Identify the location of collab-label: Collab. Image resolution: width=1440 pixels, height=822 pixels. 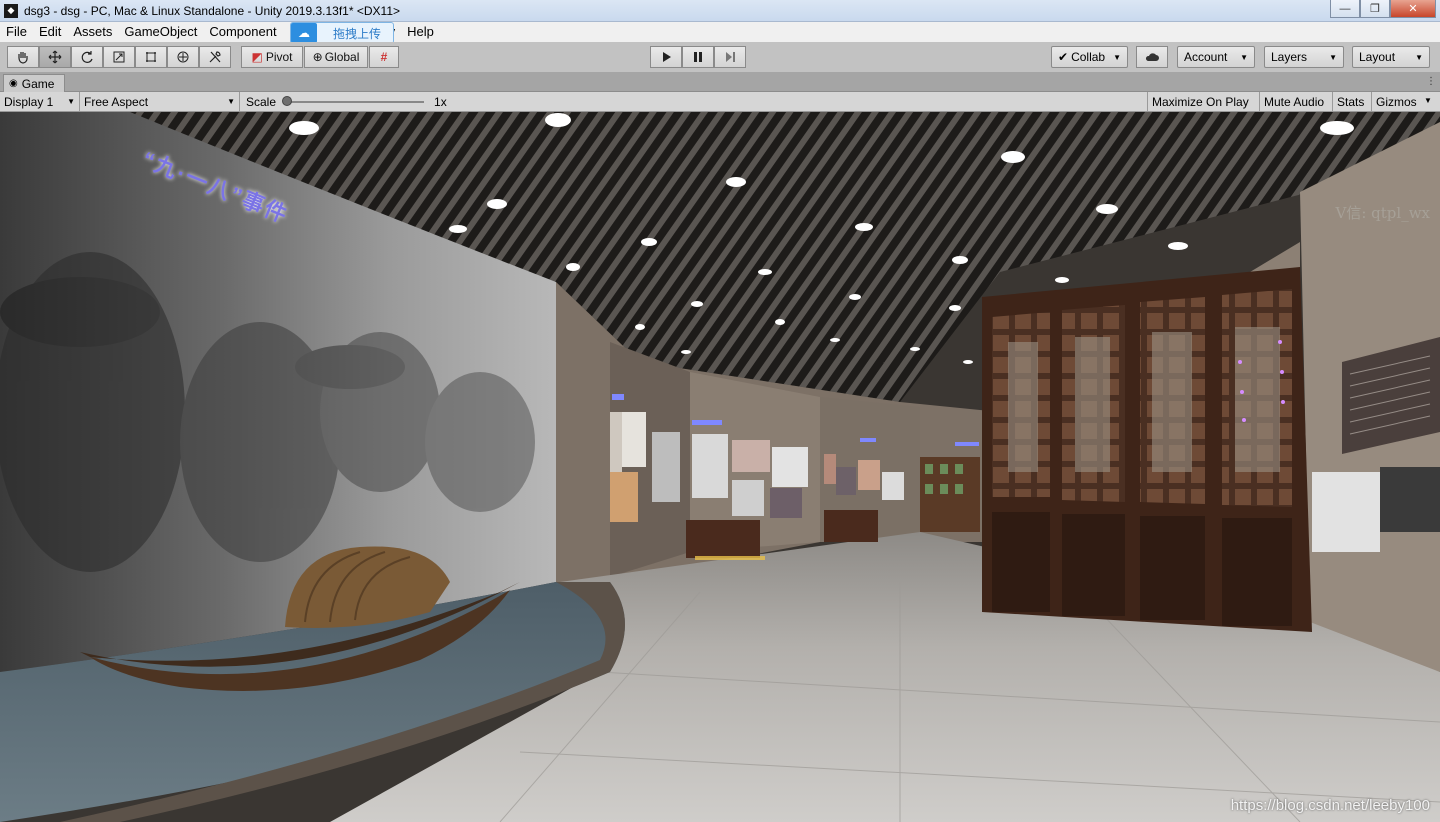
(1088, 57).